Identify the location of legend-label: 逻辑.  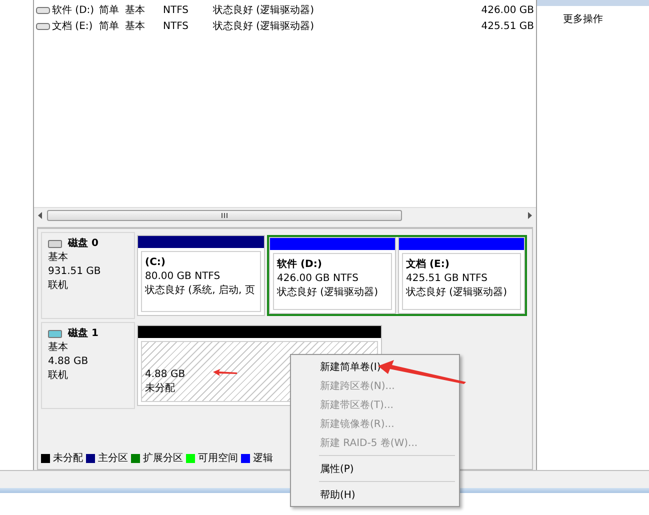
(263, 458).